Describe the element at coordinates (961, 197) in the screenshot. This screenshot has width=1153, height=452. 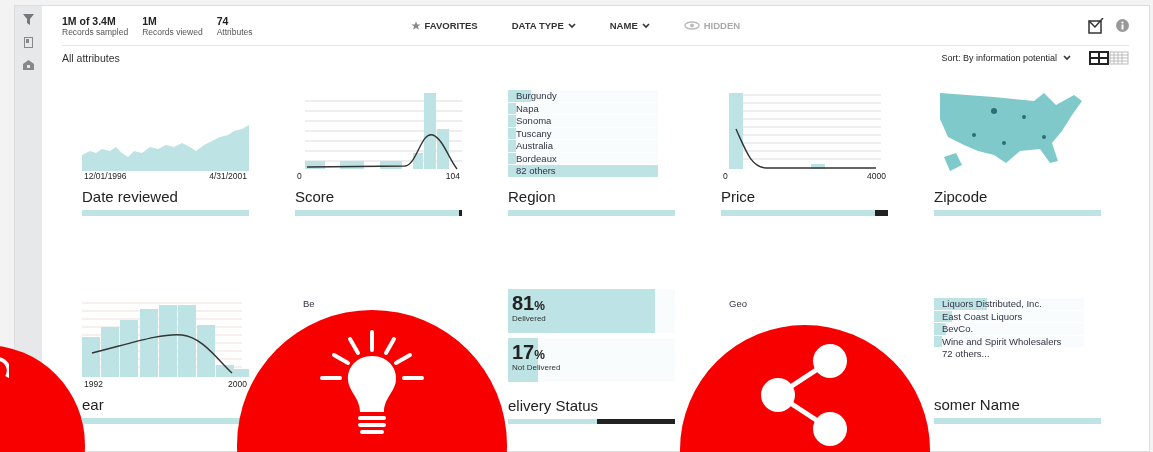
I see `attribute-title: Zipcode` at that location.